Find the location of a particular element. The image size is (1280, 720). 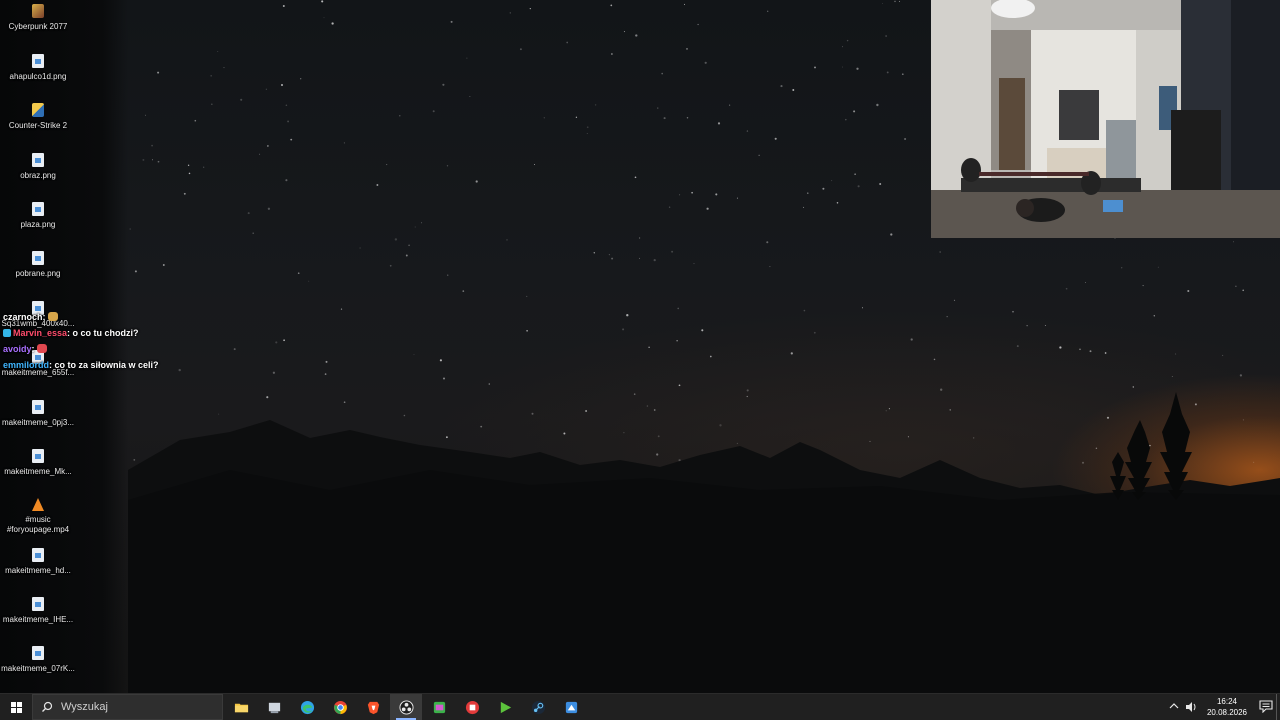

obs-studio-icon is located at coordinates (406, 707).